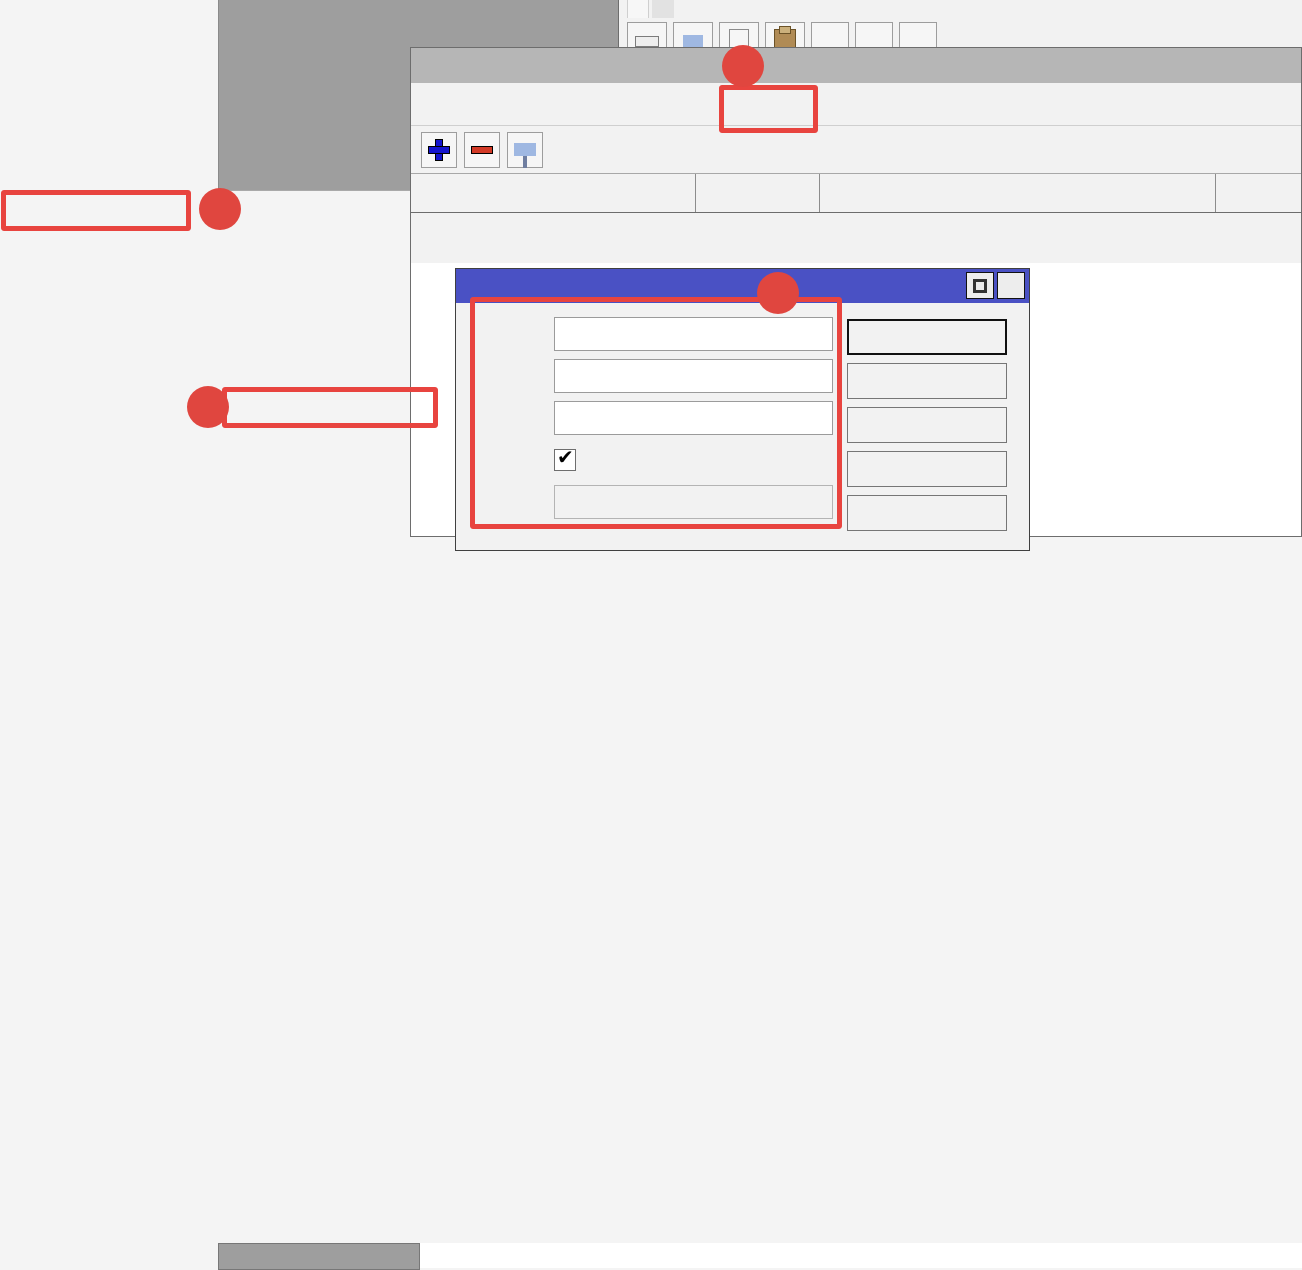  What do you see at coordinates (856, 149) in the screenshot?
I see `dhcp-server-toolbar` at bounding box center [856, 149].